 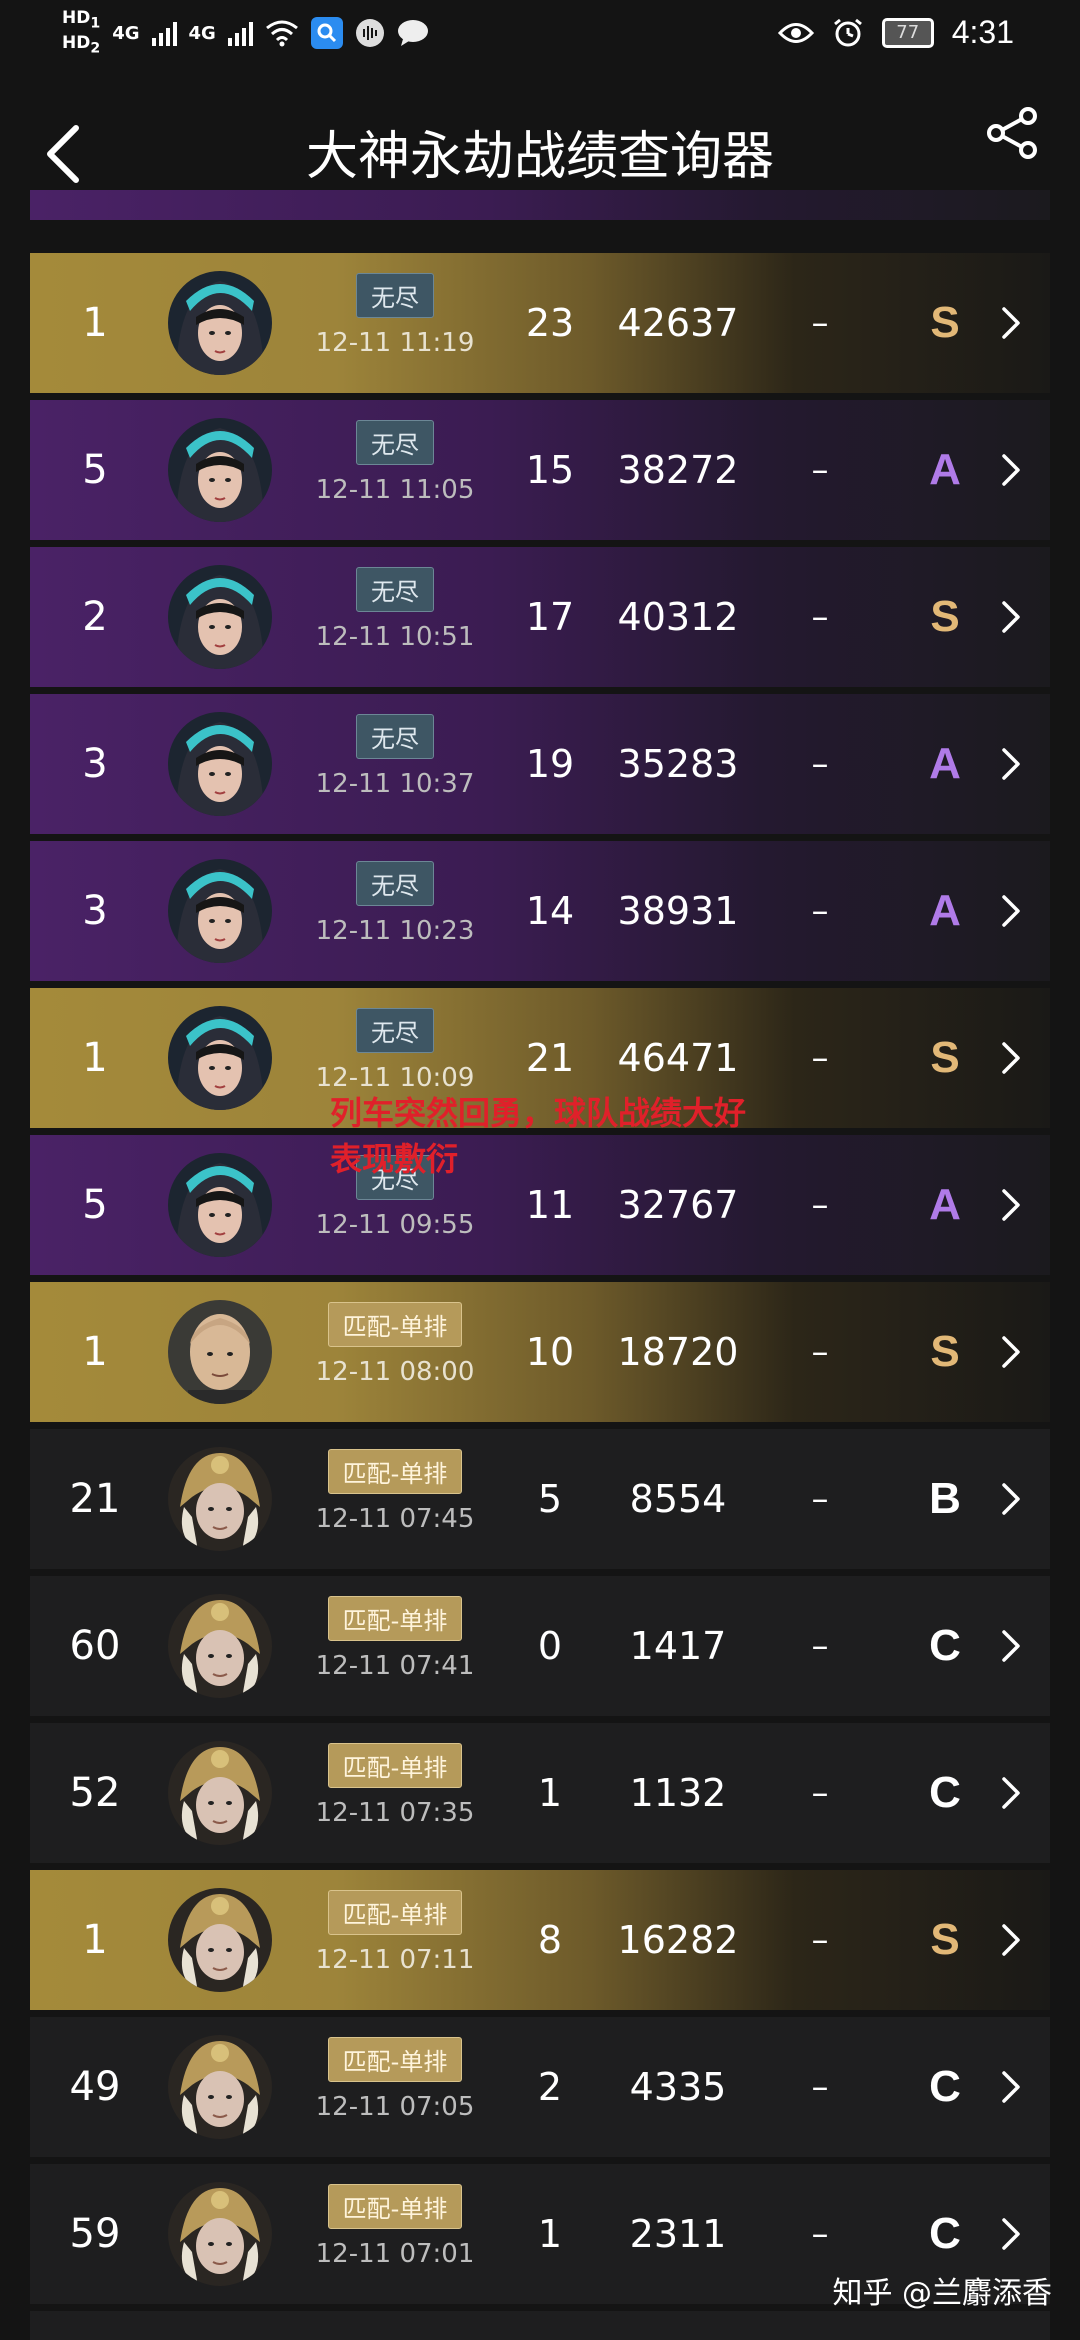 What do you see at coordinates (395, 315) in the screenshot?
I see `mode-info: 无尽 12-11 11:19` at bounding box center [395, 315].